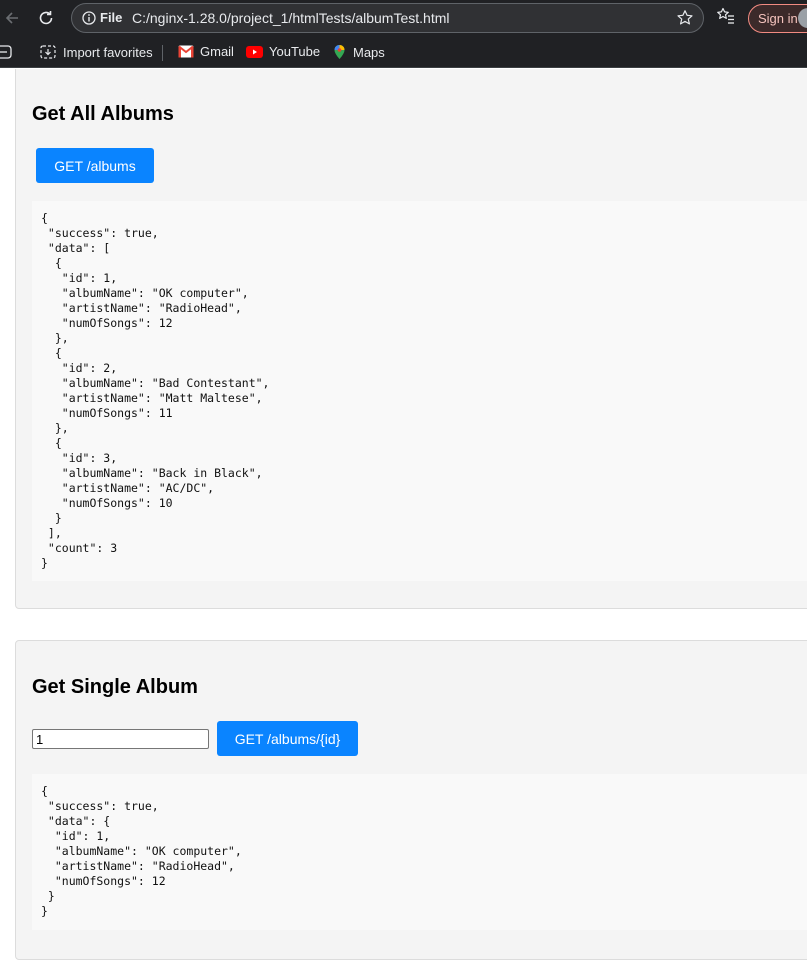 The image size is (807, 961). What do you see at coordinates (115, 687) in the screenshot?
I see `section-heading: Get Single Album` at bounding box center [115, 687].